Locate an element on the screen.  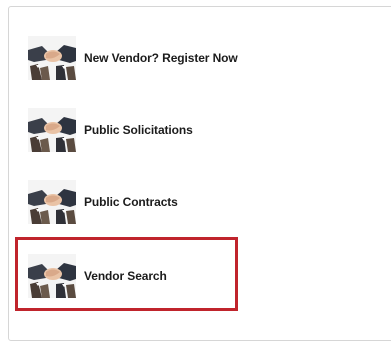
menu-item-vendor-search: Vendor Search is located at coordinates (148, 276).